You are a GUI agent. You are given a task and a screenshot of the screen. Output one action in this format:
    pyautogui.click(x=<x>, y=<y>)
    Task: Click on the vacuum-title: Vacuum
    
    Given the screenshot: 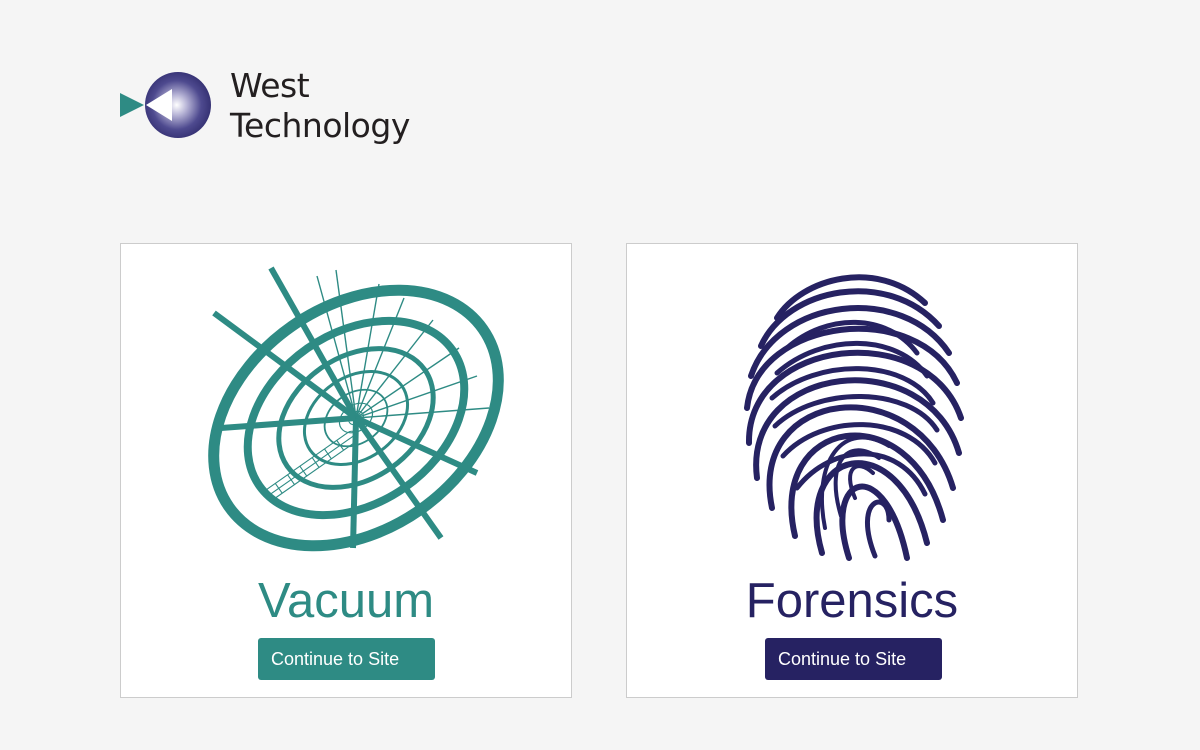 What is the action you would take?
    pyautogui.click(x=346, y=601)
    